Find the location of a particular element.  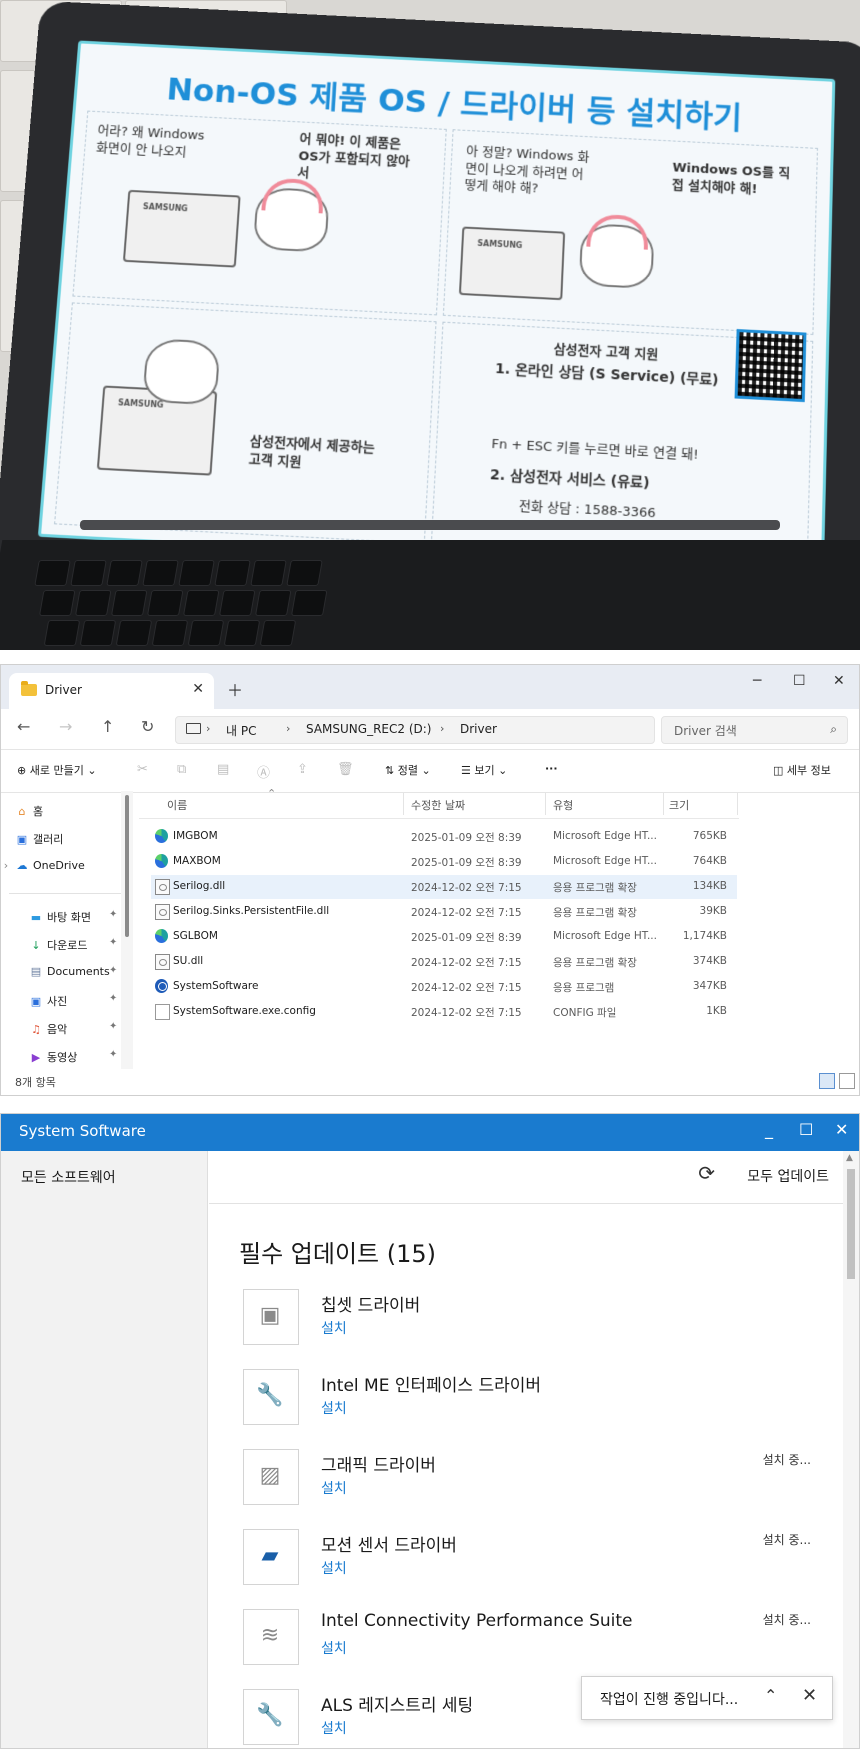

sidebar-item-home: ⌂ 홈 is located at coordinates (29, 811).